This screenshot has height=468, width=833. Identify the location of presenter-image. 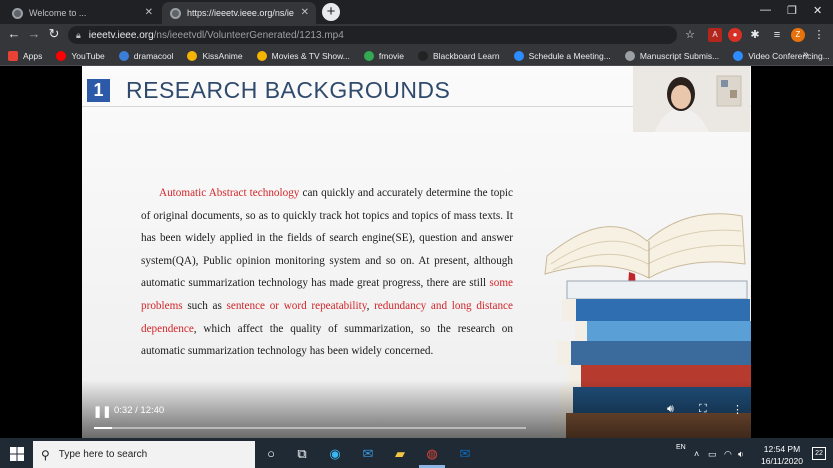
(691, 99).